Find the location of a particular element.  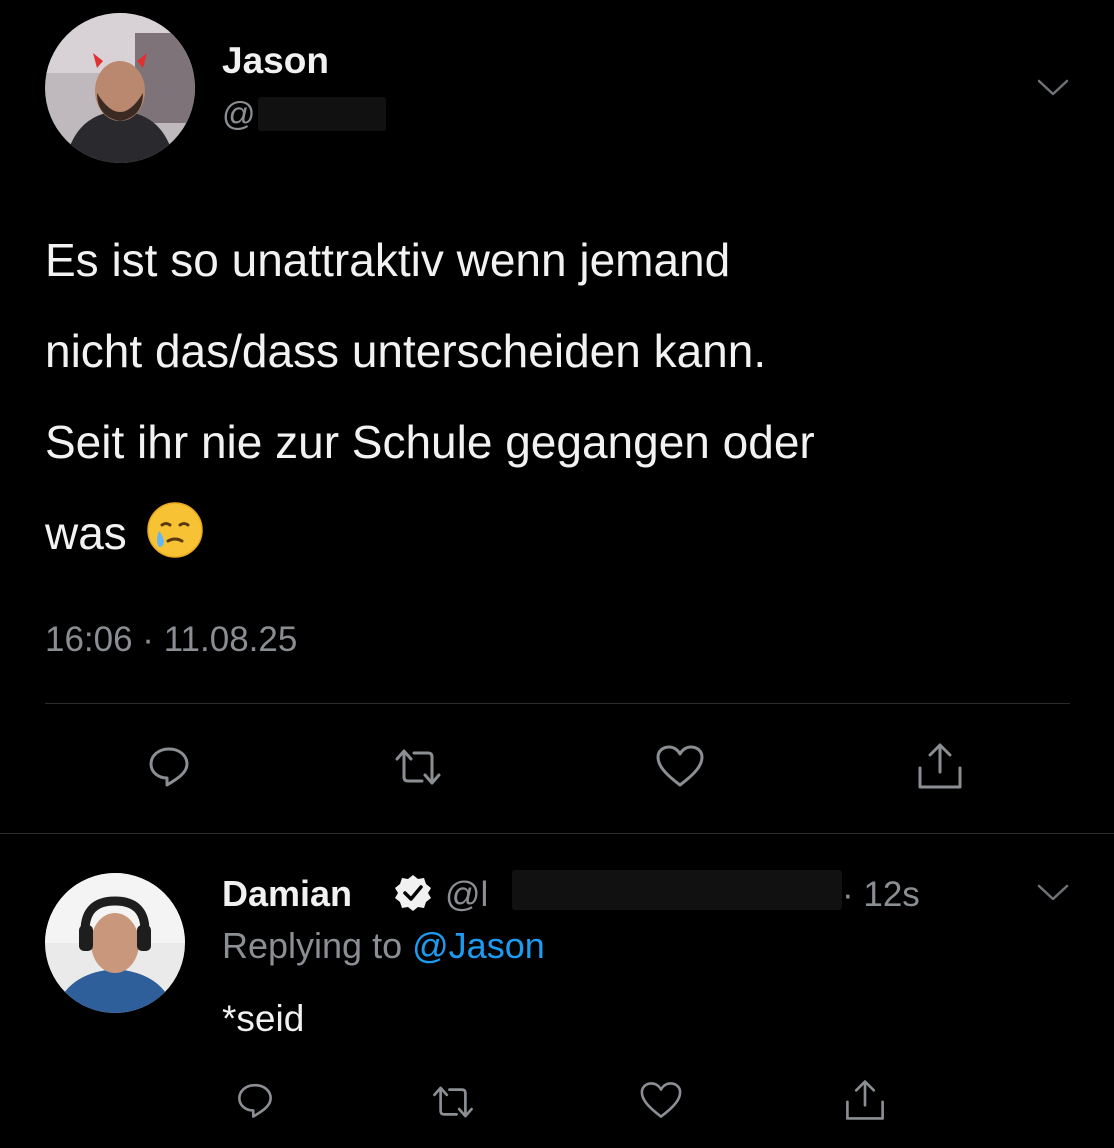

tweet-timestamp: 16:06 · 11.08.25 is located at coordinates (171, 640).